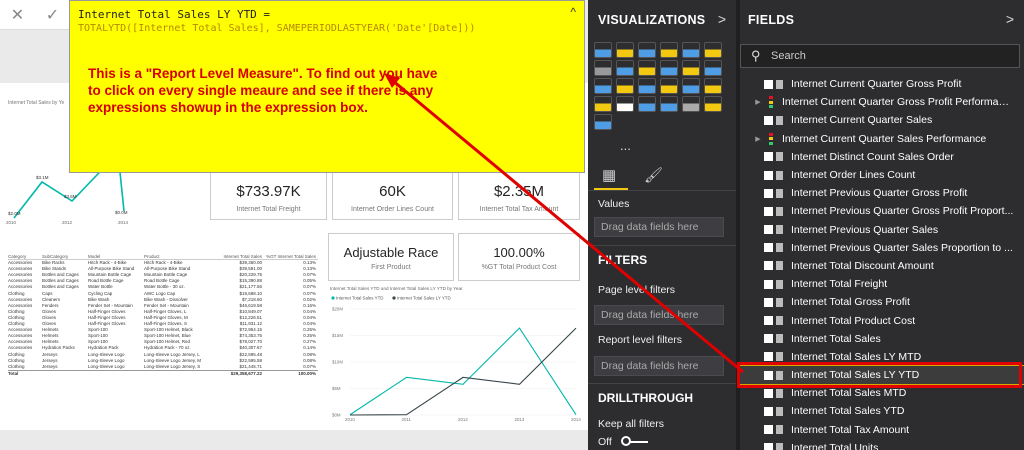  What do you see at coordinates (626, 441) in the screenshot?
I see `toggle-knob` at bounding box center [626, 441].